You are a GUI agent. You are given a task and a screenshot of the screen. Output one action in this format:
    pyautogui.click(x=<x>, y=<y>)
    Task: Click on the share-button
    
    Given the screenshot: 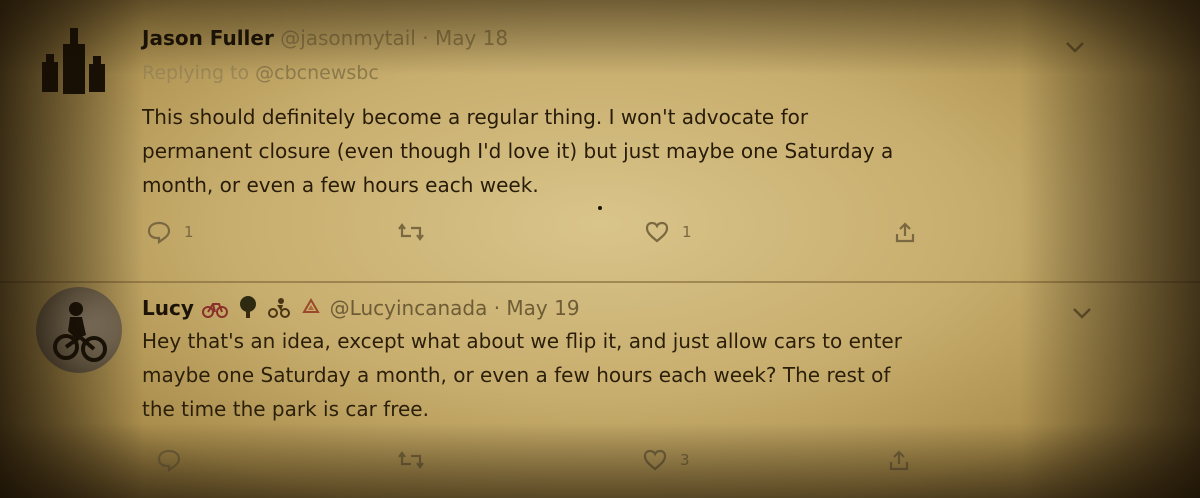 What is the action you would take?
    pyautogui.click(x=899, y=461)
    